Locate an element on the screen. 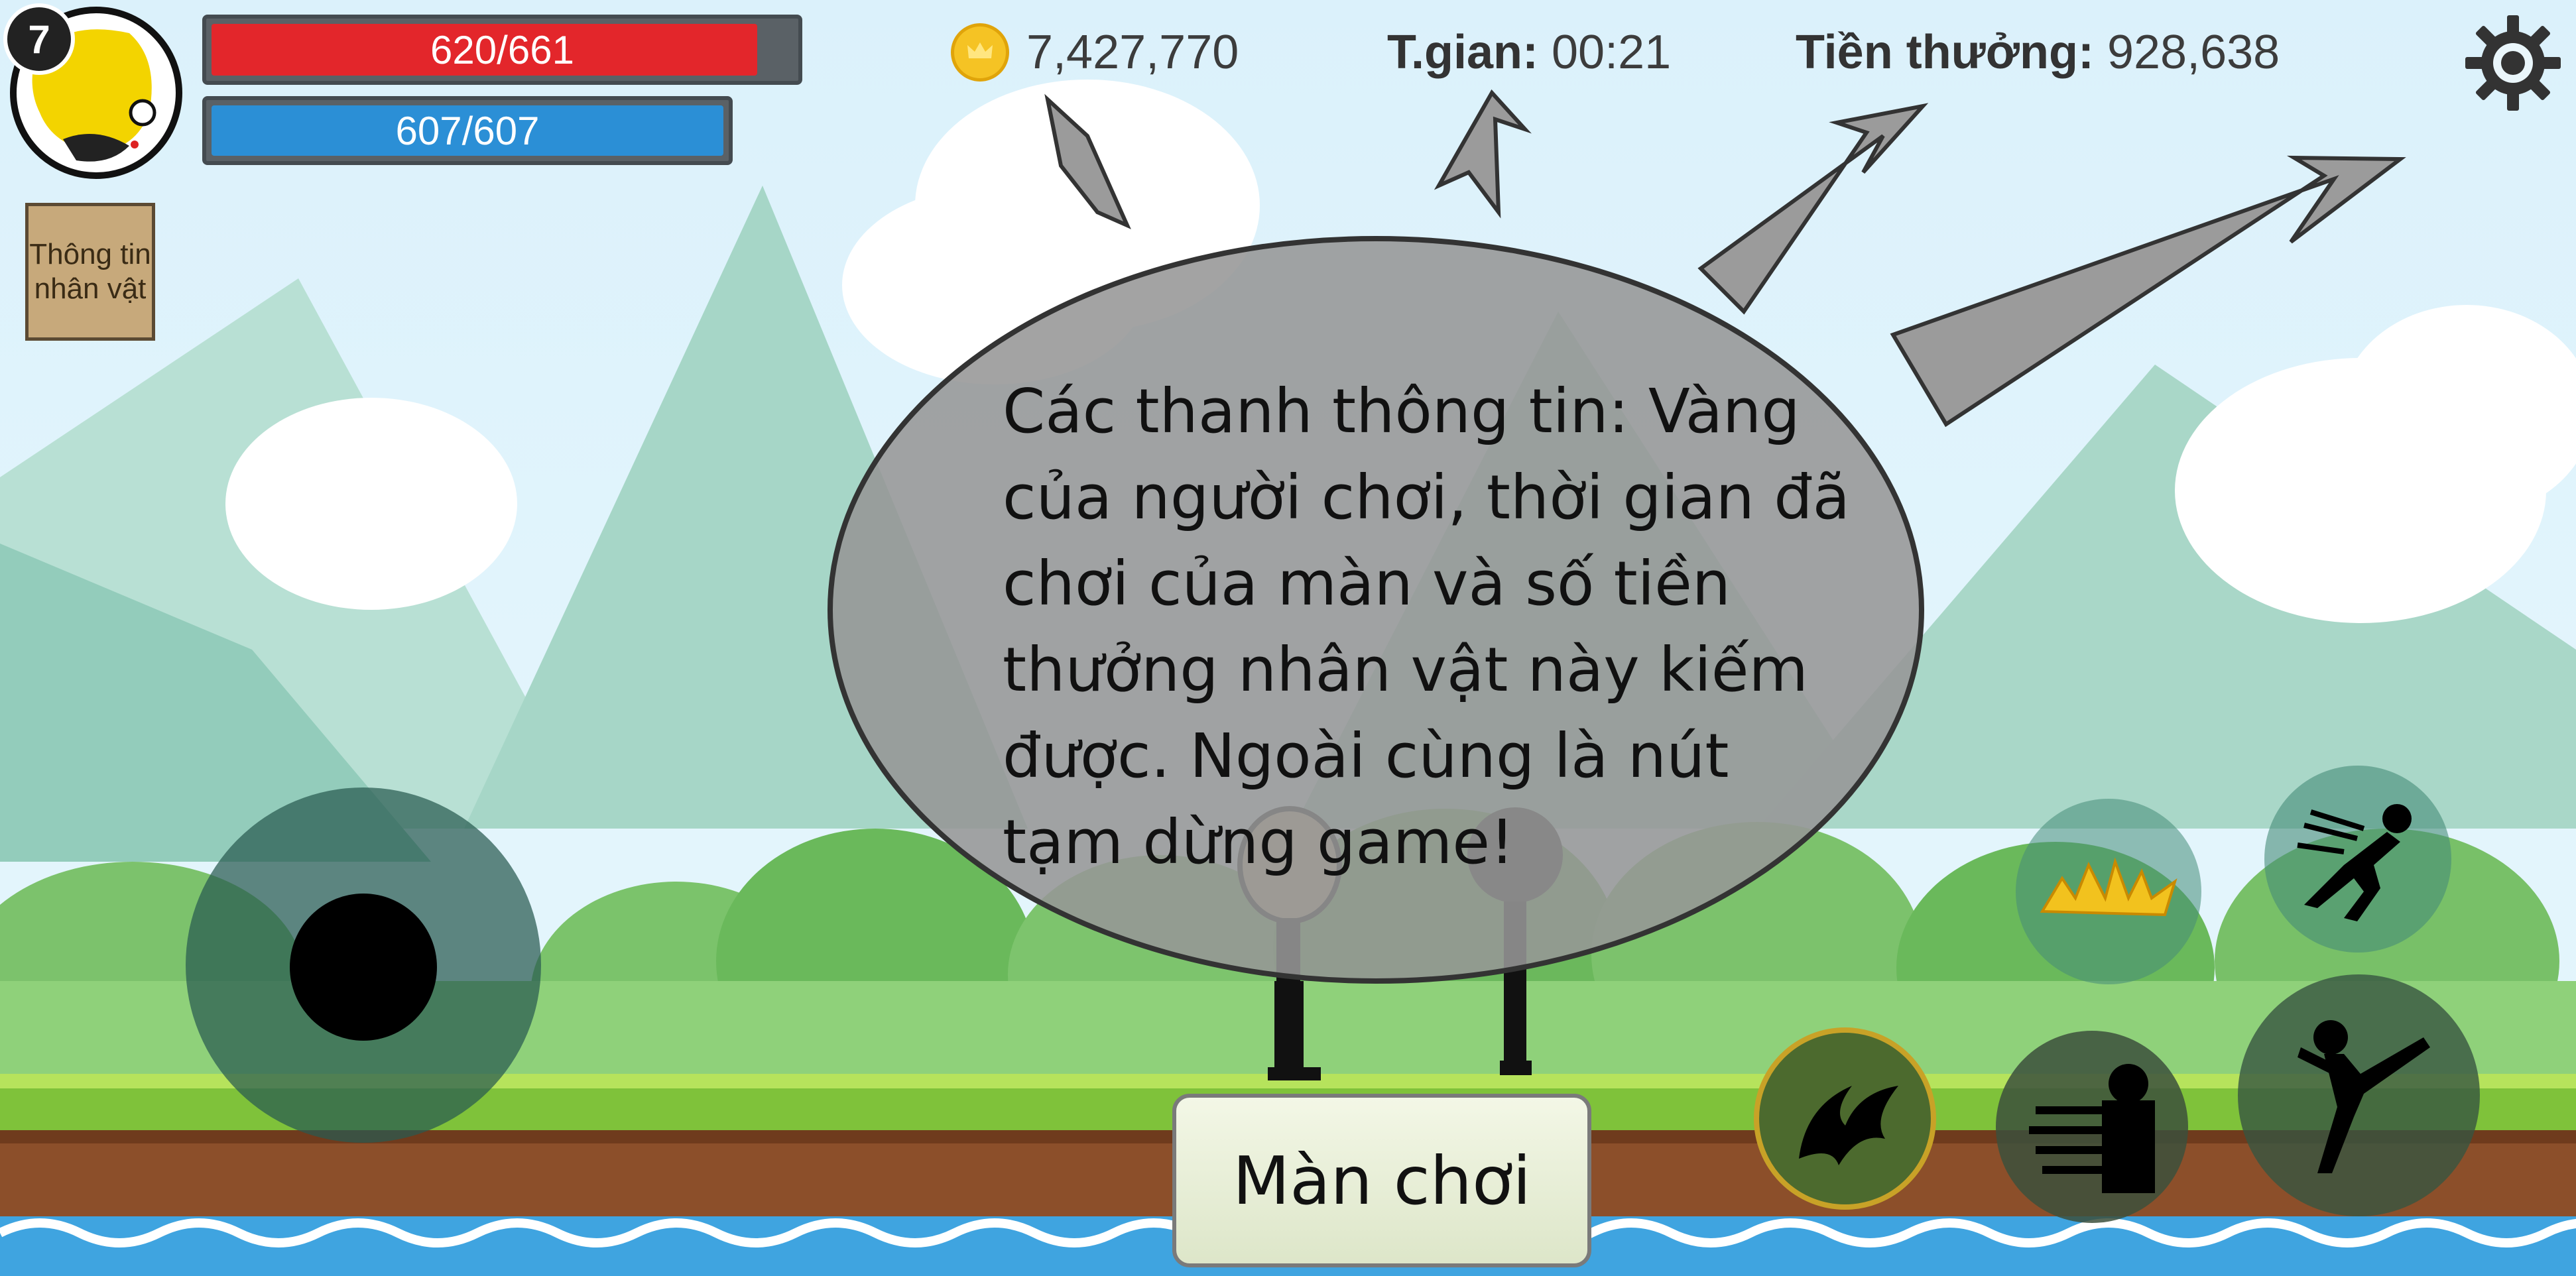 This screenshot has height=1276, width=2576. level-badge: 7 is located at coordinates (39, 39).